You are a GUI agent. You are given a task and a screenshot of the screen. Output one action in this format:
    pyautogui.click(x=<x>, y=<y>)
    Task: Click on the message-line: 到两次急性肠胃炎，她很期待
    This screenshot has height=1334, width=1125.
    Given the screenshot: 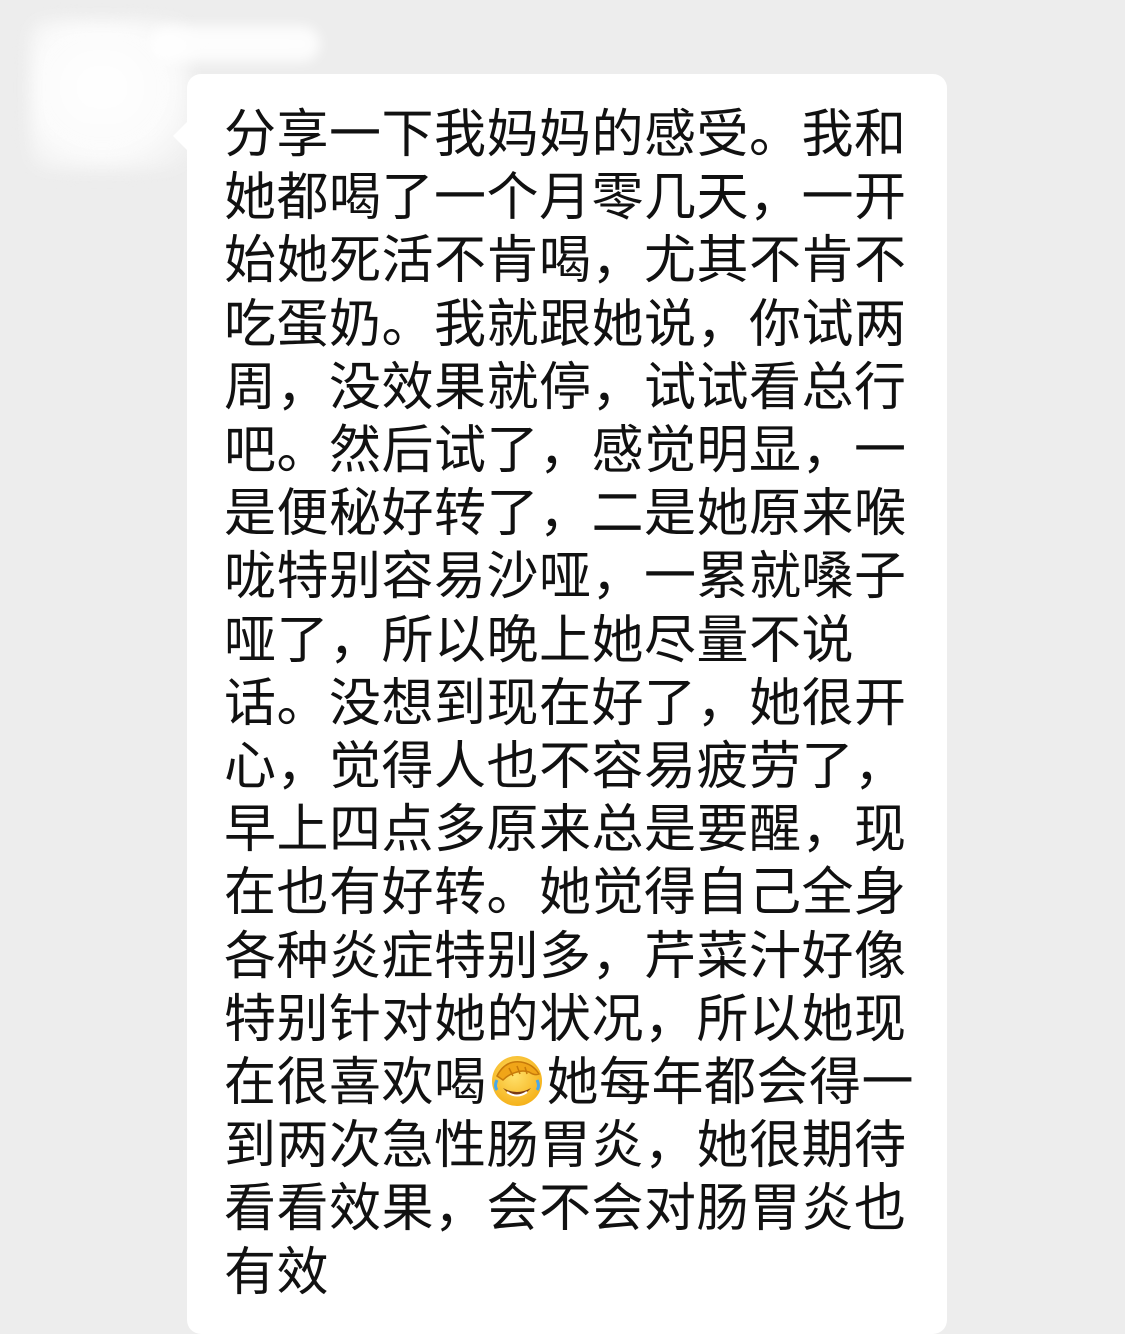 What is the action you would take?
    pyautogui.click(x=565, y=1146)
    